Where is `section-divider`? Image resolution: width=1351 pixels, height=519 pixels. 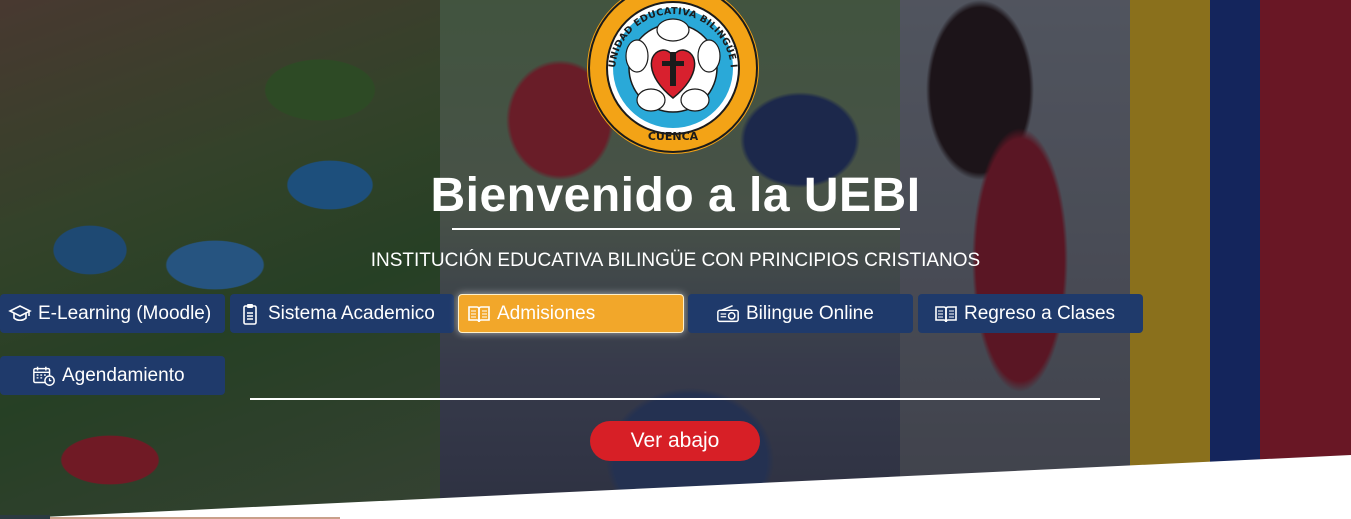 section-divider is located at coordinates (675, 399).